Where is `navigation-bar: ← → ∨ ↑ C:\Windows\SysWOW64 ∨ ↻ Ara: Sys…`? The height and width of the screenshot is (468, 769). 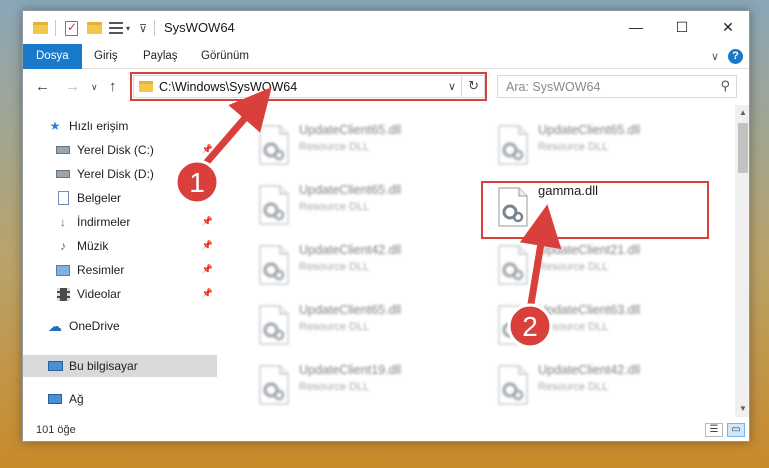
navigation-bar: ← → ∨ ↑ C:\Windows\SysWOW64 ∨ ↻ Ara: Sys… is located at coordinates (386, 87).